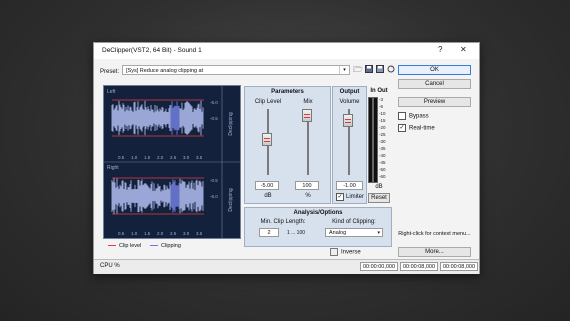 The image size is (570, 321). I want to click on clip-level-slider, so click(267, 139).